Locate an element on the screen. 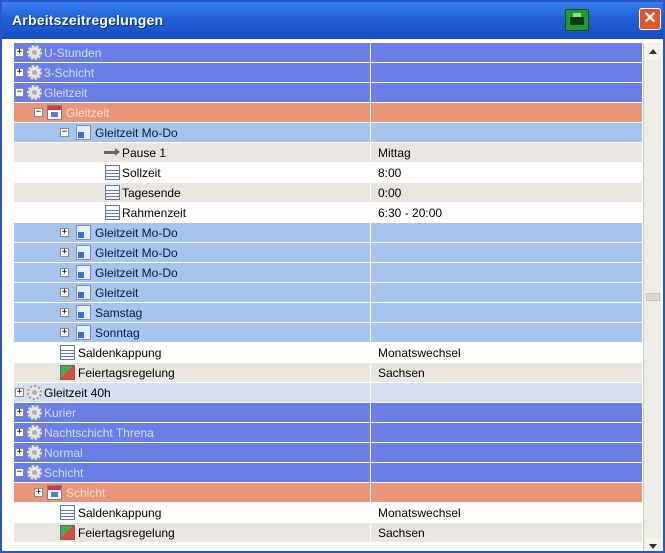 Image resolution: width=665 pixels, height=553 pixels. tree-row-3-schicht: + 3-Schicht is located at coordinates (328, 73).